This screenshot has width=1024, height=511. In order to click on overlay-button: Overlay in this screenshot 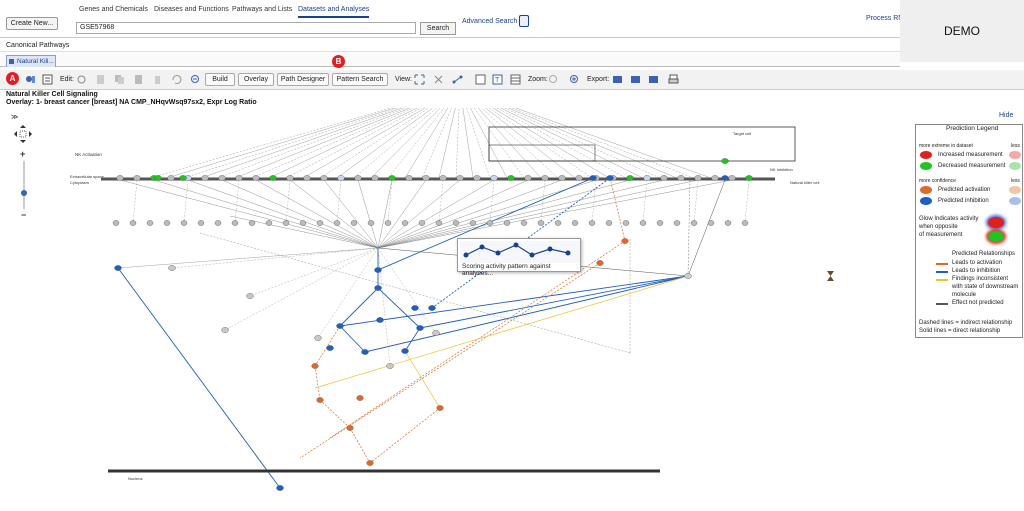, I will do `click(256, 79)`.